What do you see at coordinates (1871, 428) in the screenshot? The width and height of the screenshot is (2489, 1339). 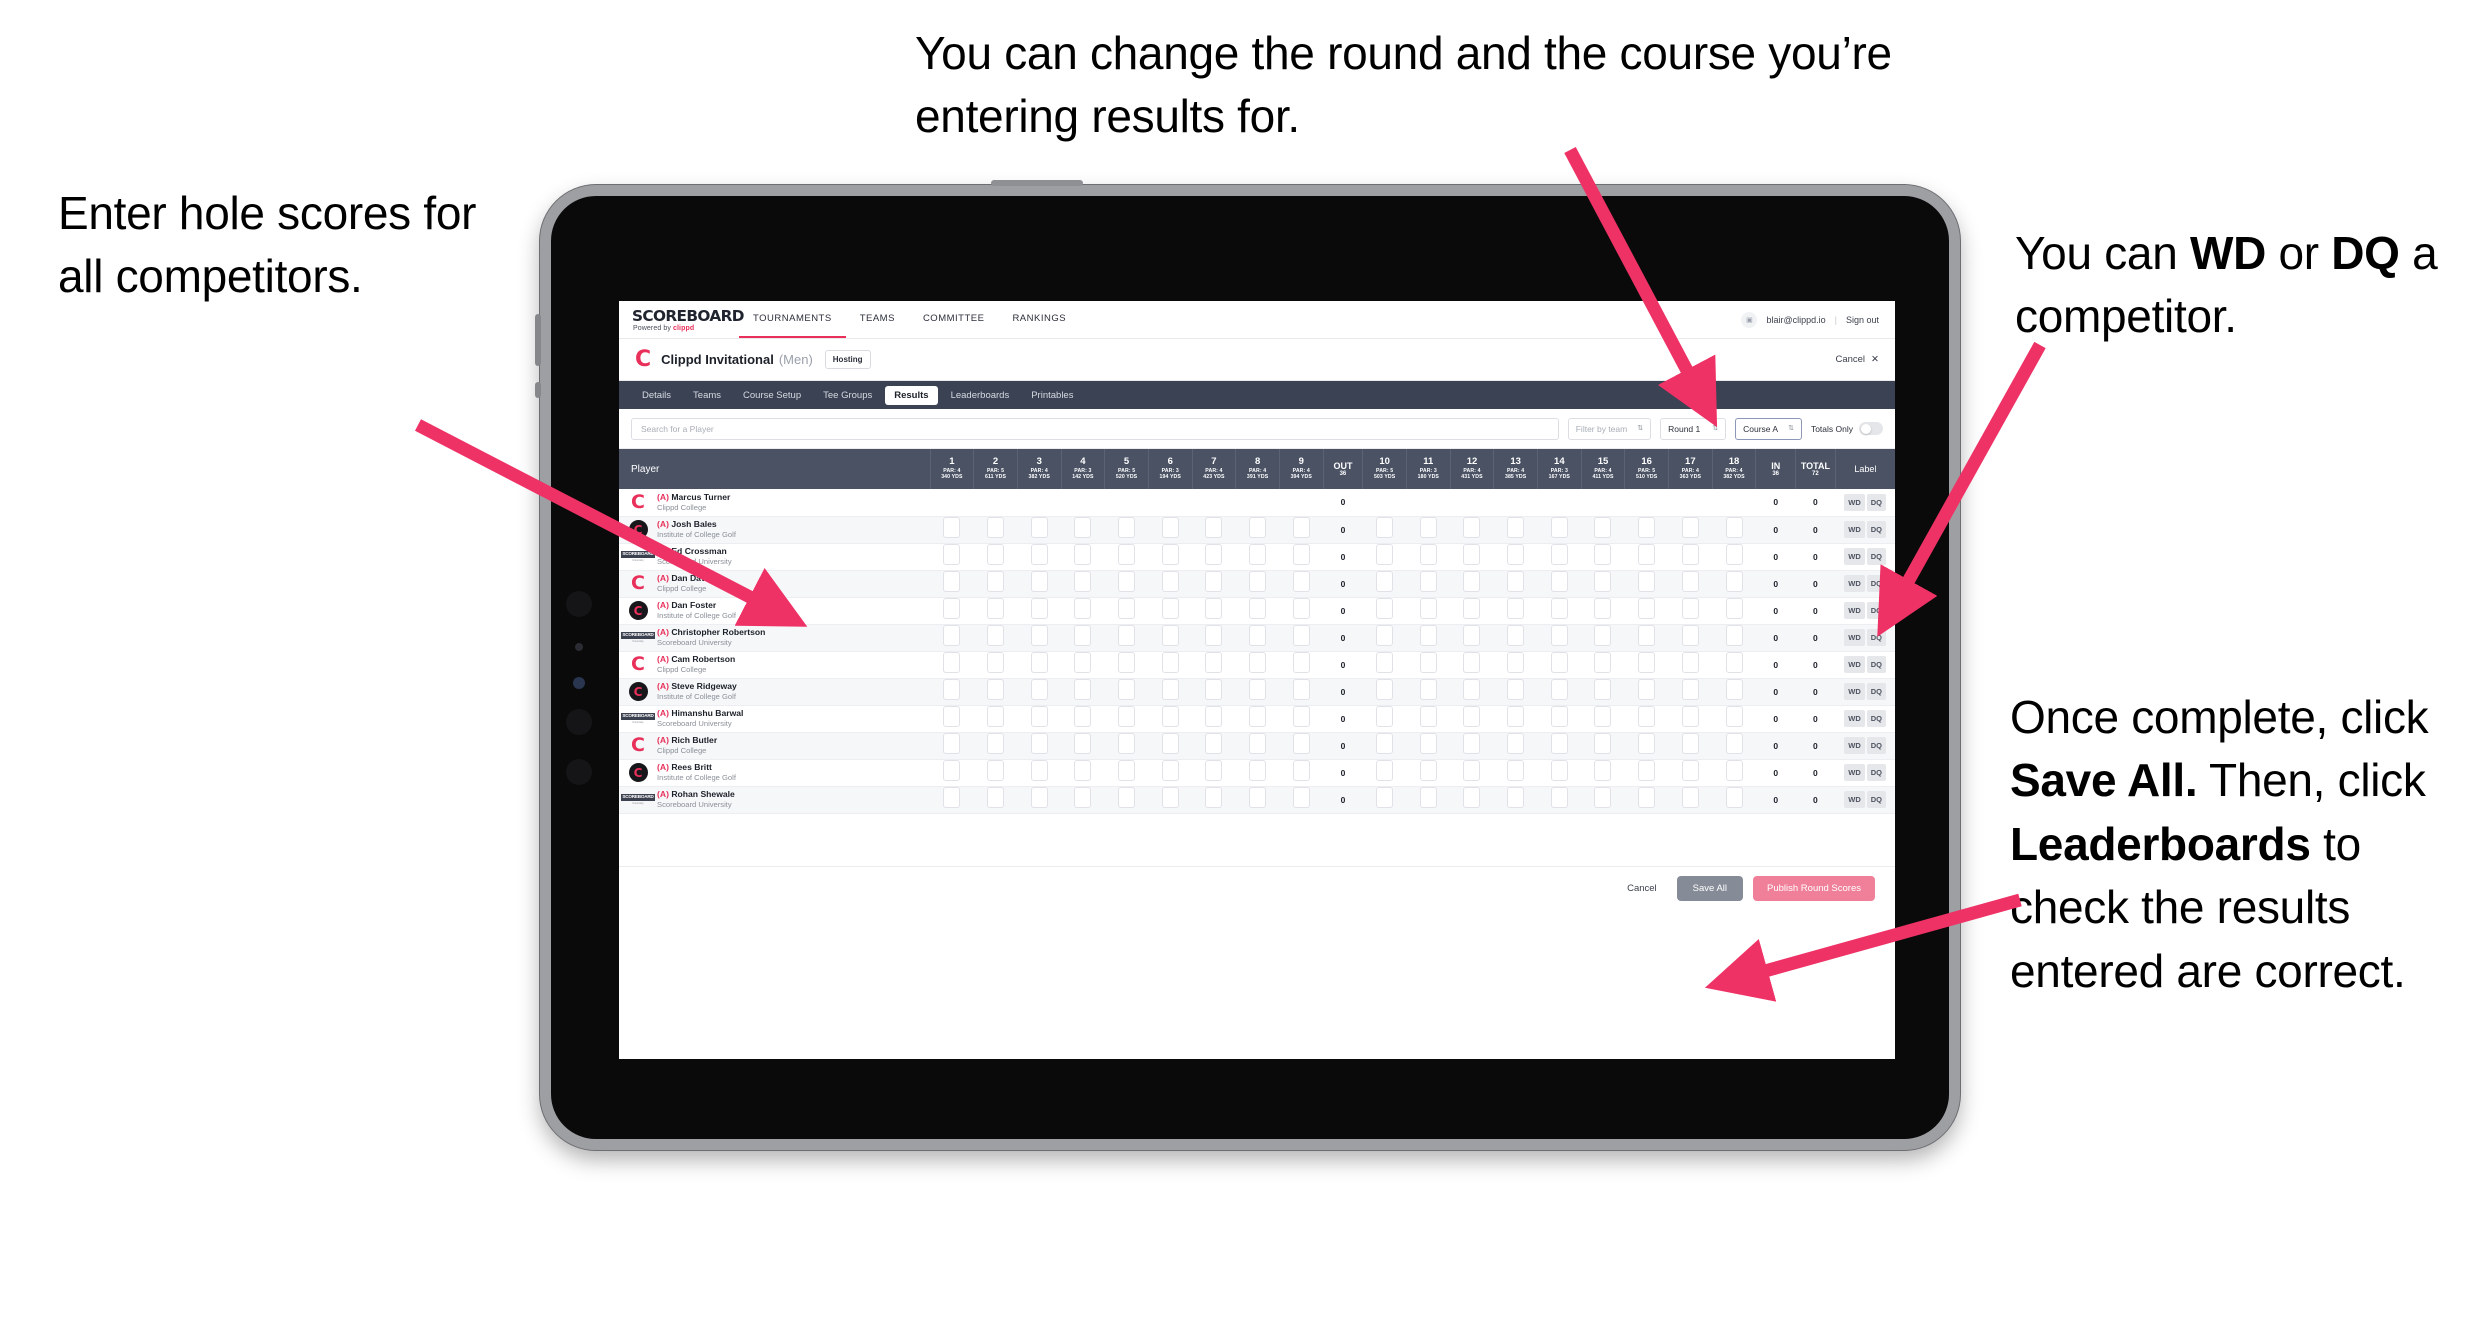 I see `totals-only-toggle` at bounding box center [1871, 428].